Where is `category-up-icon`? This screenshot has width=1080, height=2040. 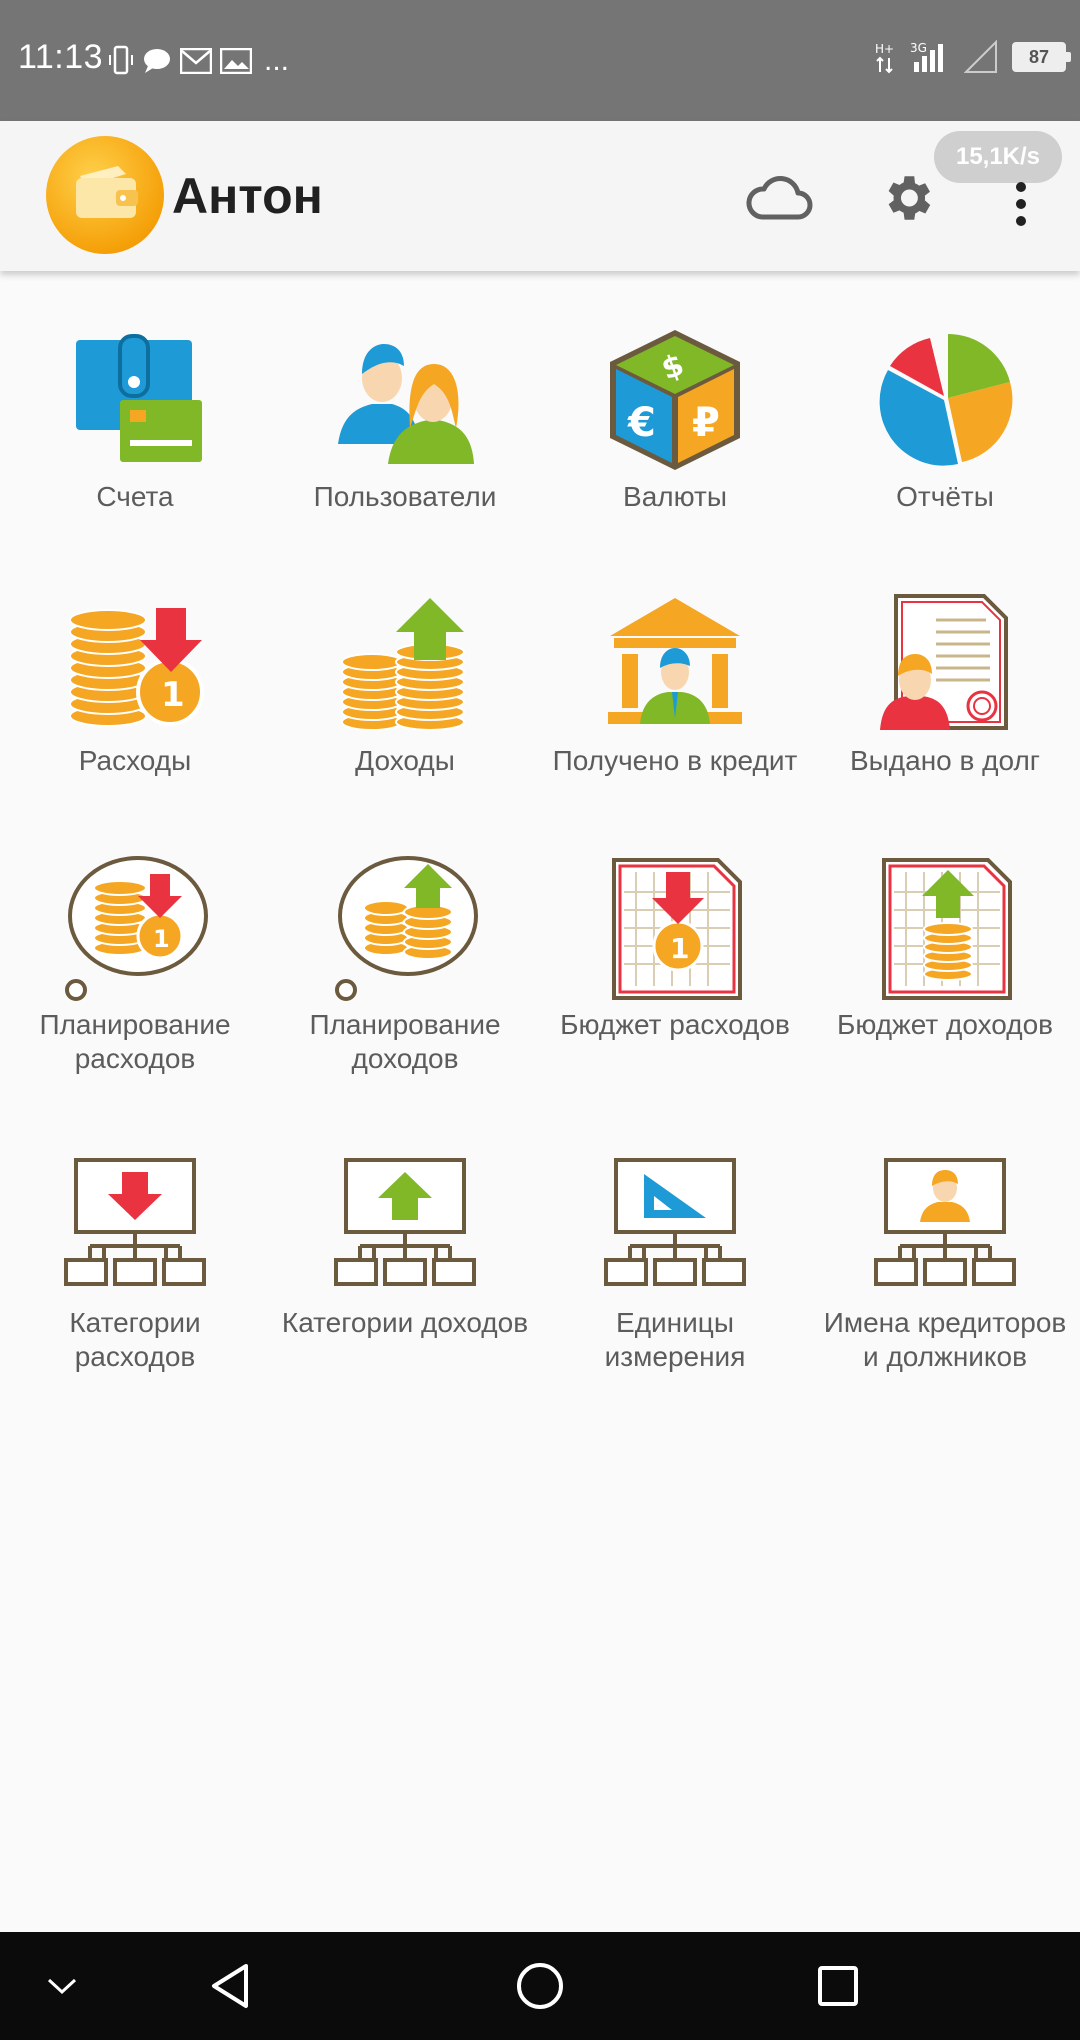 category-up-icon is located at coordinates (405, 1222).